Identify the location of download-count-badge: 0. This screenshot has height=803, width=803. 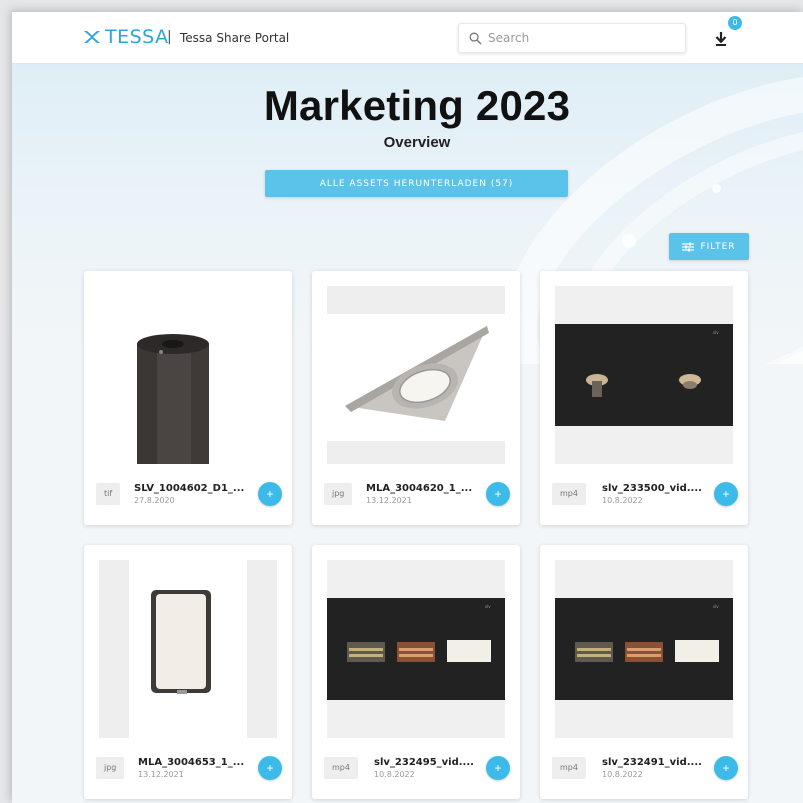
(735, 23).